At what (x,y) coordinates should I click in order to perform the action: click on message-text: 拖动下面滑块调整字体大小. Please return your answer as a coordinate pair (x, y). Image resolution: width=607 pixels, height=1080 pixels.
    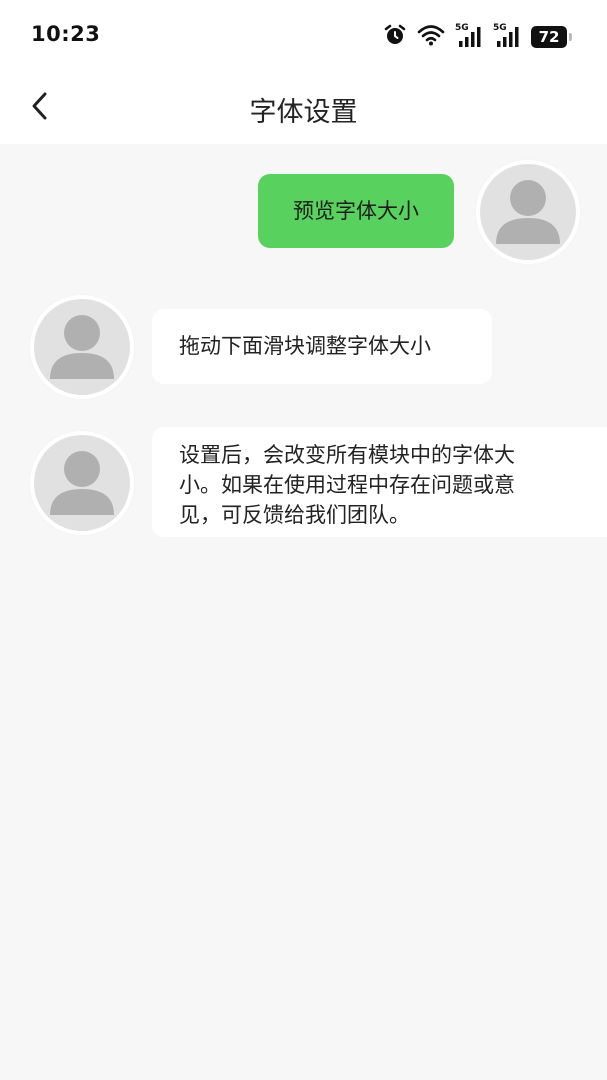
    Looking at the image, I should click on (305, 346).